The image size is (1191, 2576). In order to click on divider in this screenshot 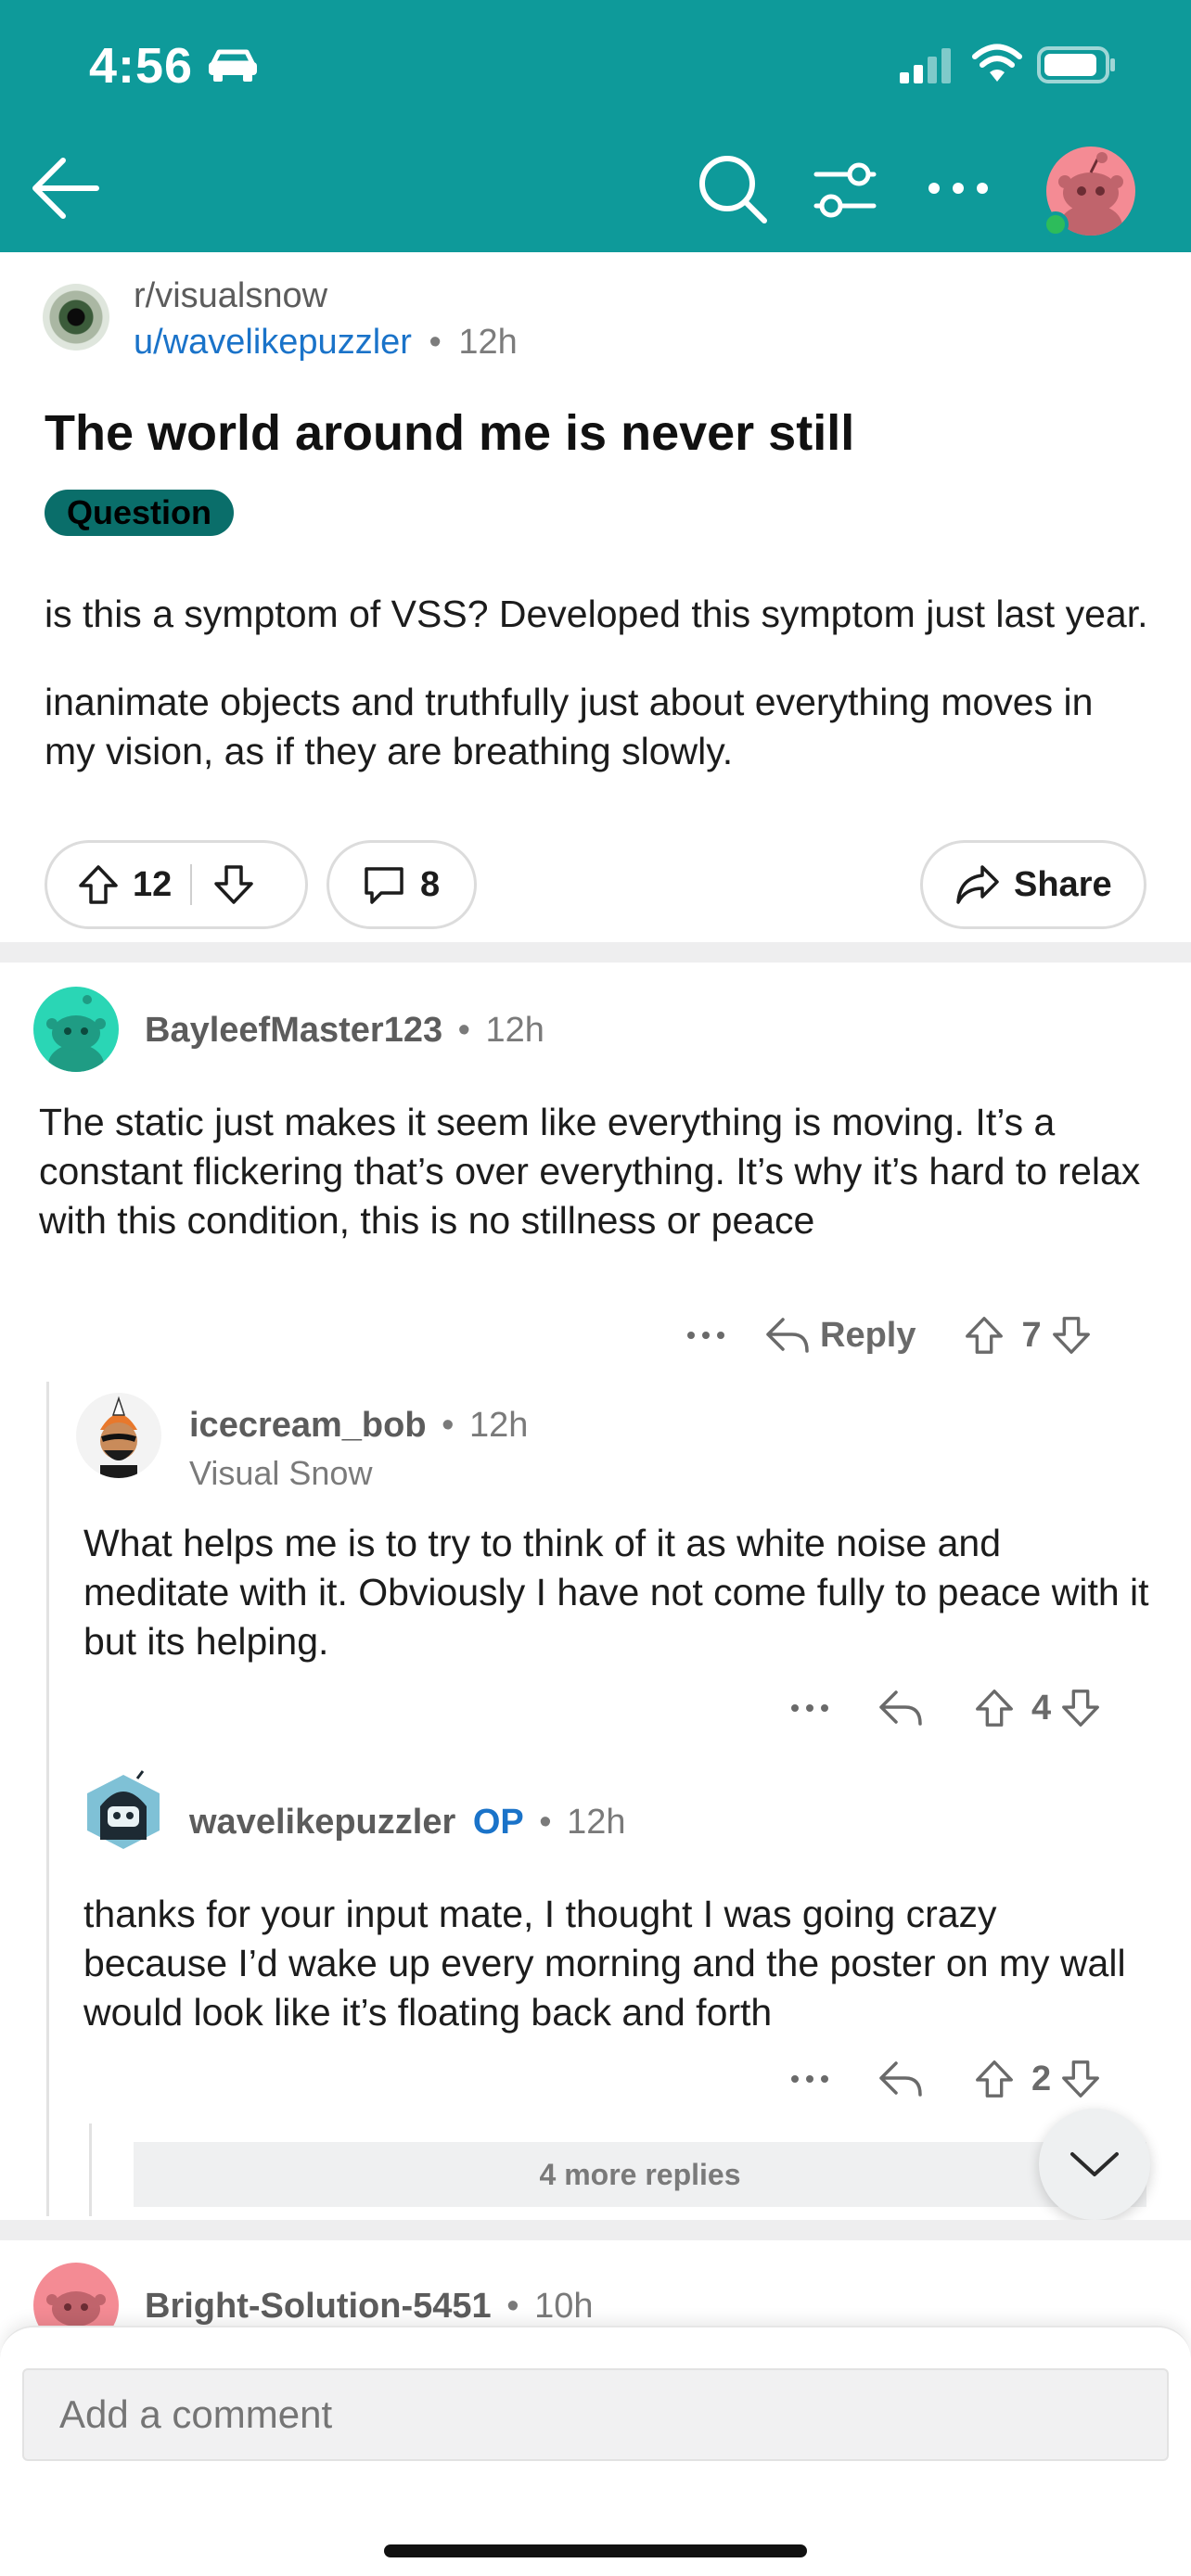, I will do `click(191, 884)`.